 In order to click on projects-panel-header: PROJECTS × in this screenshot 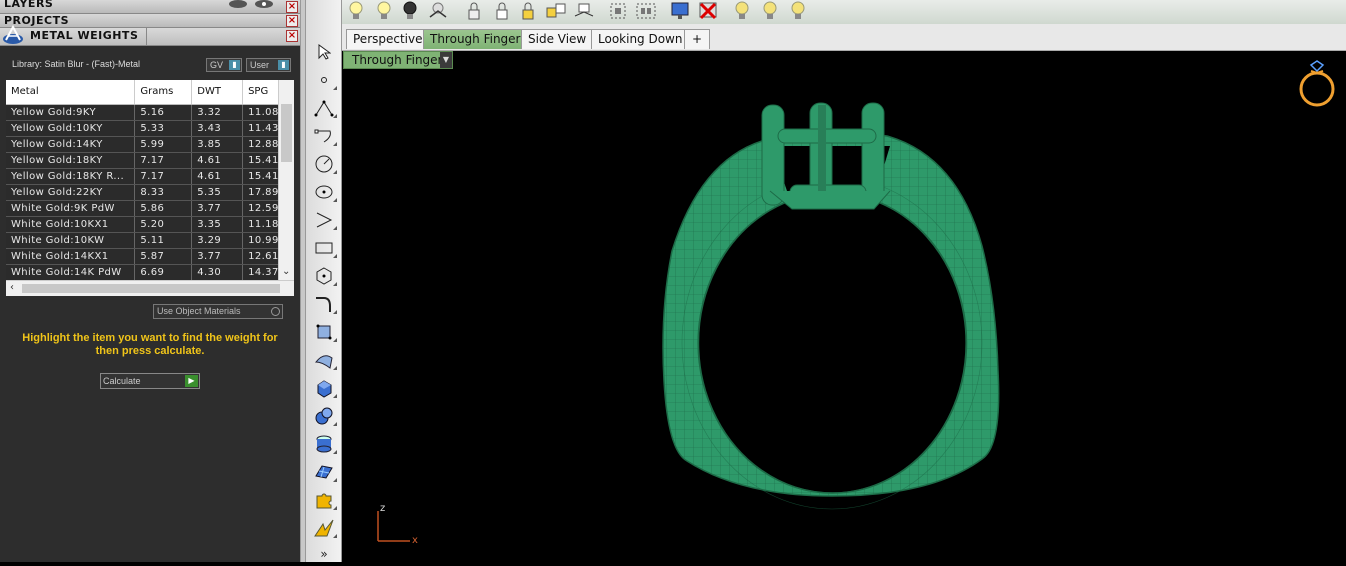, I will do `click(150, 21)`.